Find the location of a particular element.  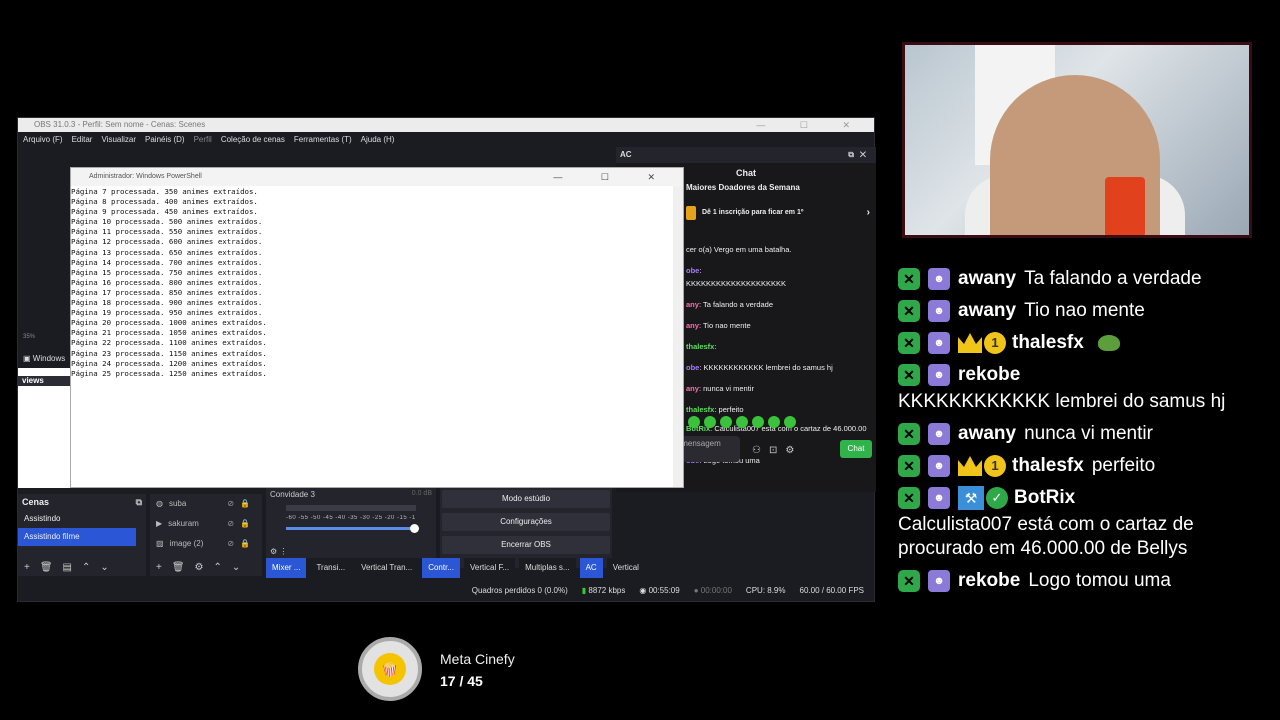

mixer-settings-icon: ⚙ ⋮ is located at coordinates (278, 551).